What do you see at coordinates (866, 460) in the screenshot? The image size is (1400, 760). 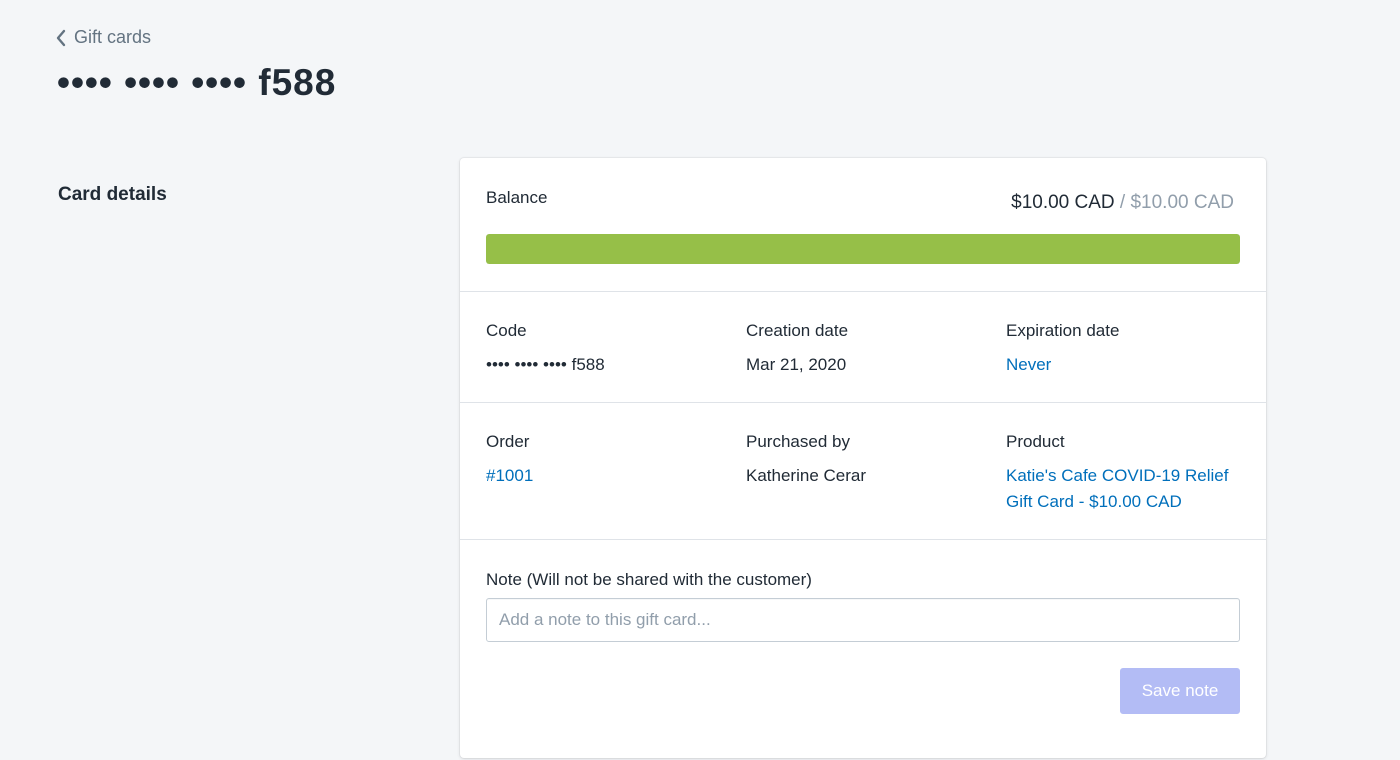 I see `purchased-by-field: Purchased by Katherine Cerar` at bounding box center [866, 460].